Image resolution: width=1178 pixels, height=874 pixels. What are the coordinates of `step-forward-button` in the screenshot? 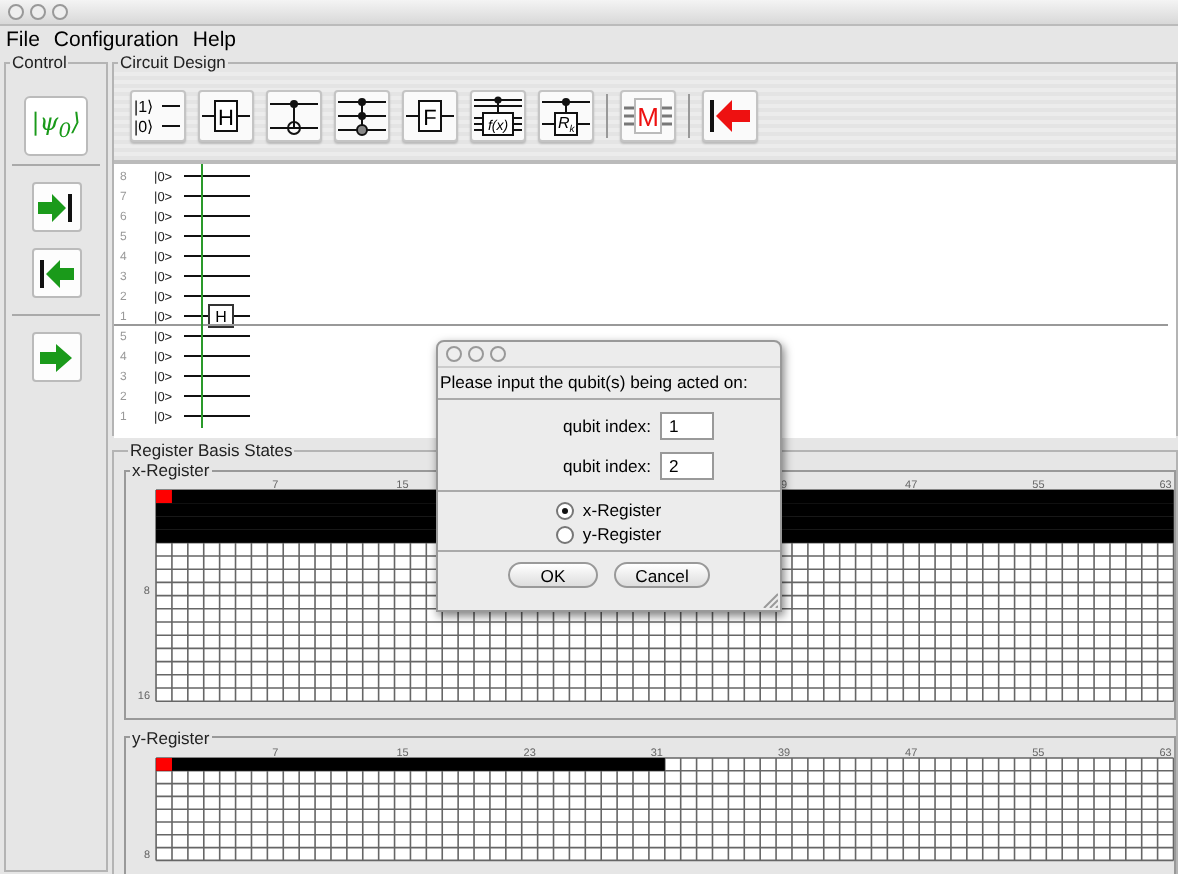 It's located at (56, 207).